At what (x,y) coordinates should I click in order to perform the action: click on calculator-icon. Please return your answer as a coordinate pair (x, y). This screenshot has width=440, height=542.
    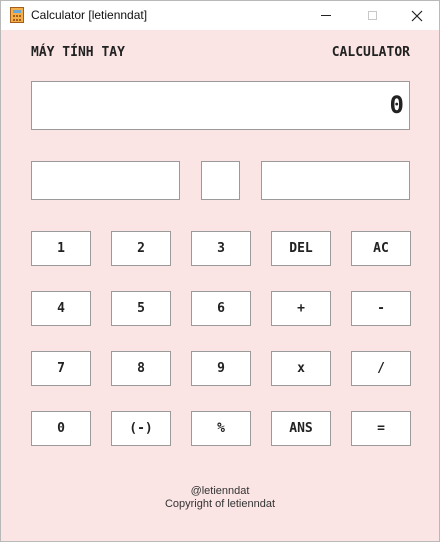
    Looking at the image, I should click on (17, 15).